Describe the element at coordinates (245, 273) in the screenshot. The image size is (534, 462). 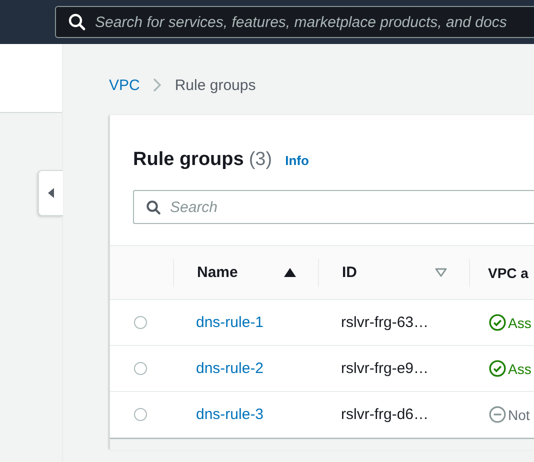
I see `column-header: Name` at that location.